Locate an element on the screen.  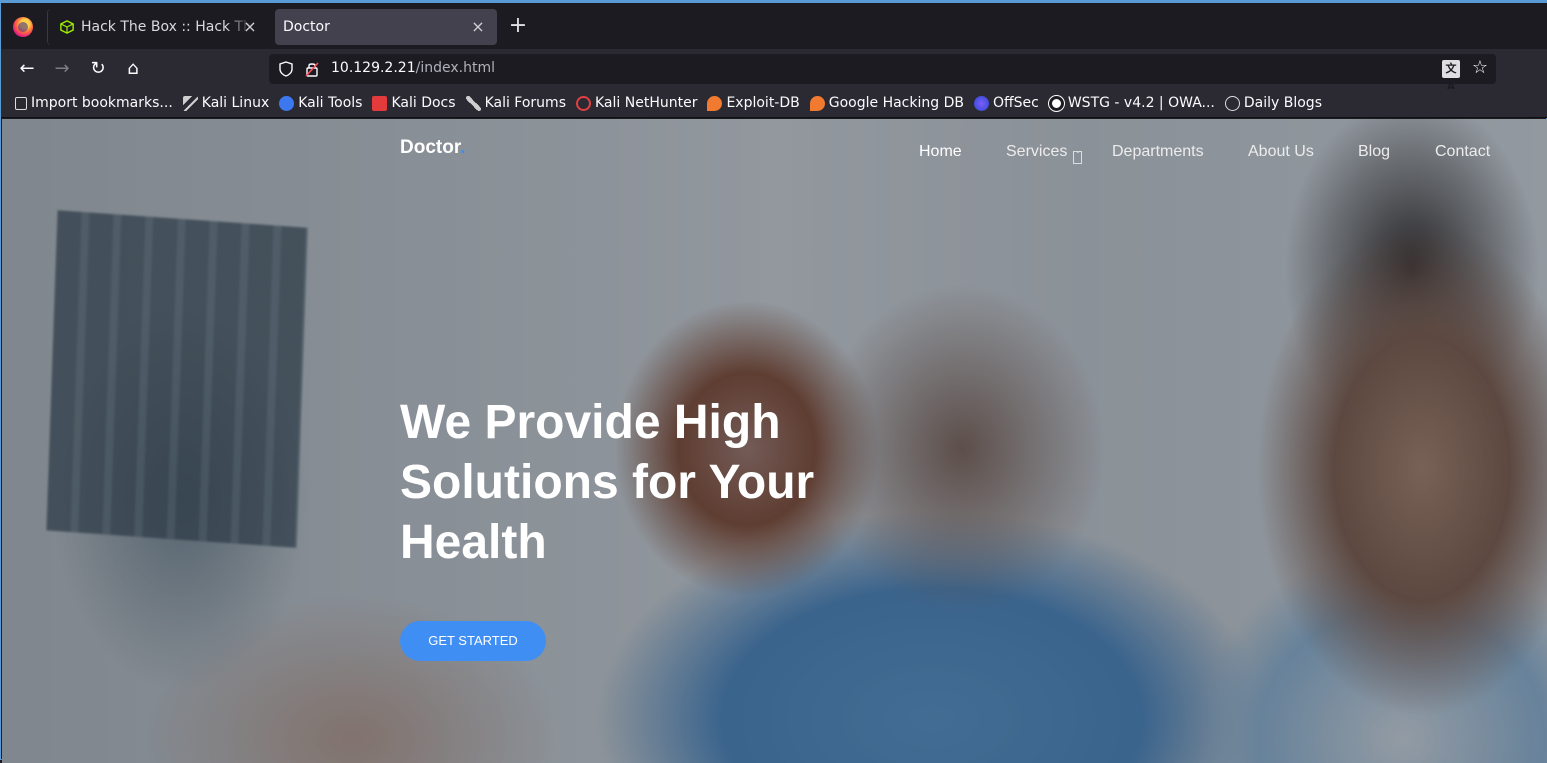
nav-services: Services ▪ is located at coordinates (1044, 153).